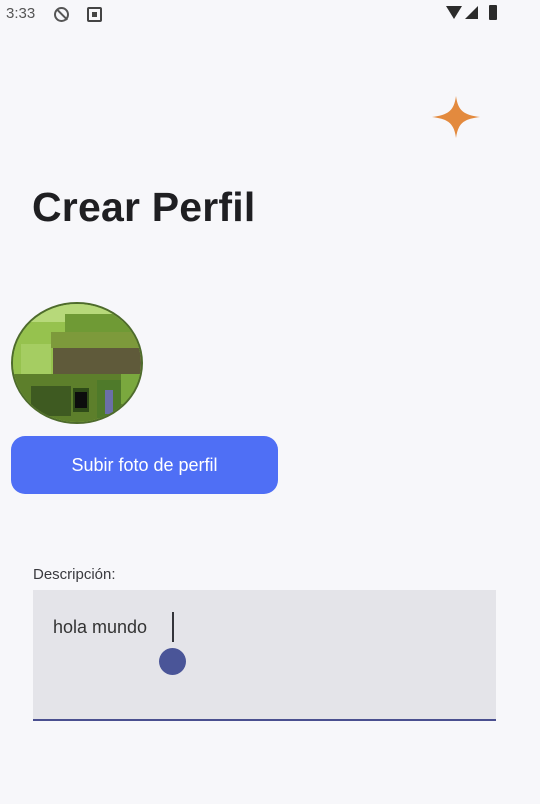  Describe the element at coordinates (493, 12) in the screenshot. I see `battery-icon` at that location.